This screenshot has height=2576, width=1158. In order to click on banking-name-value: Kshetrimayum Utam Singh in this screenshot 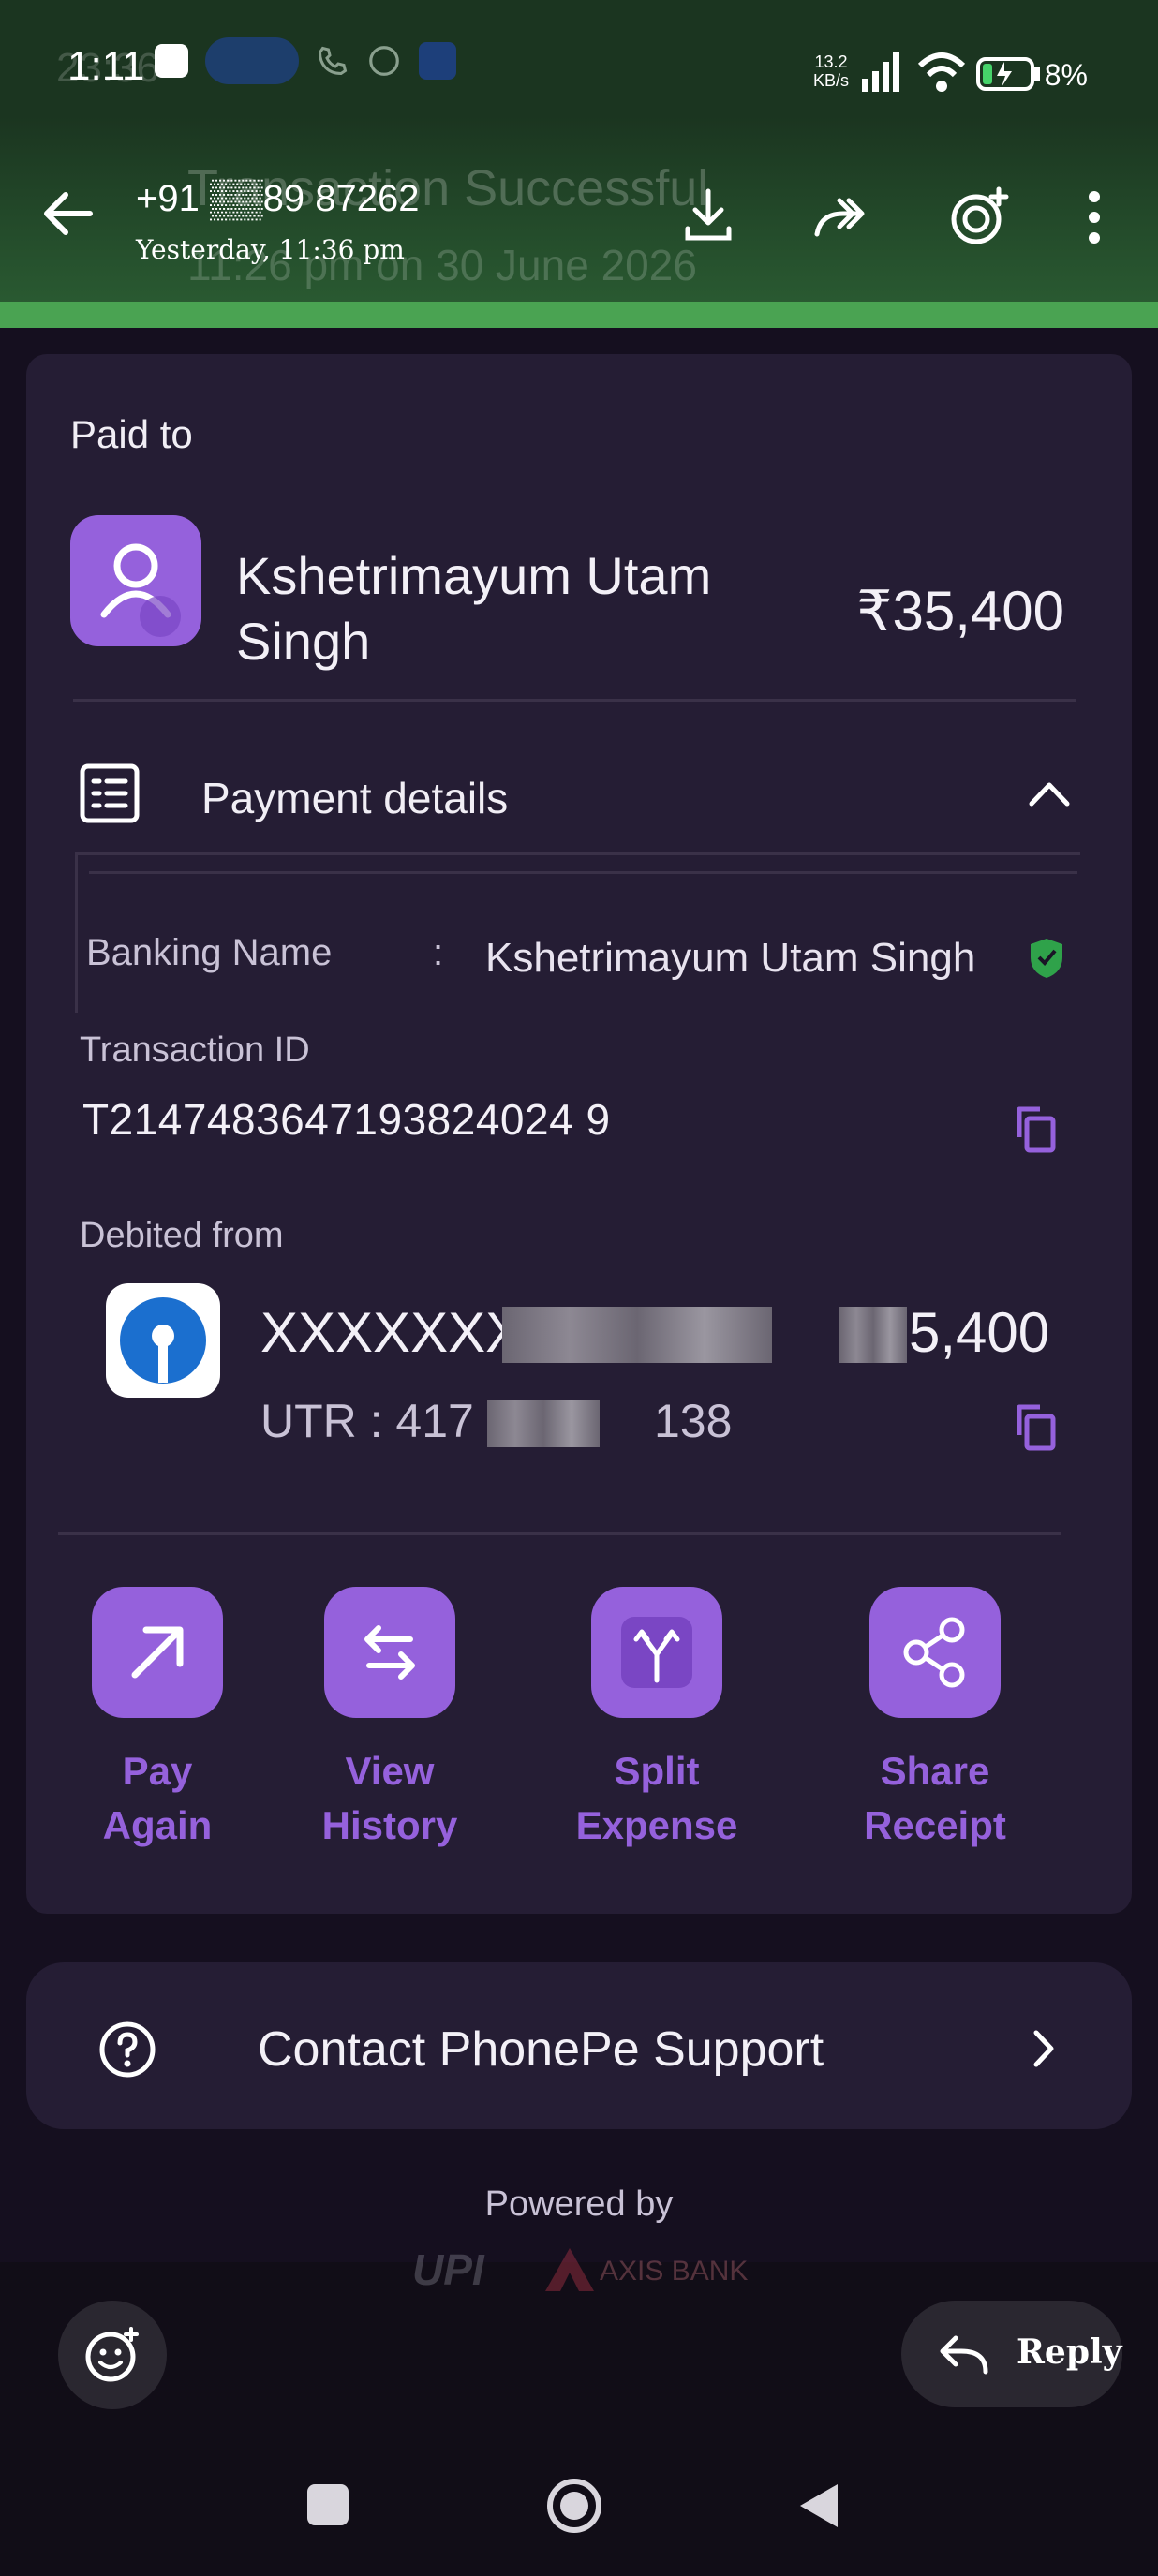, I will do `click(730, 958)`.